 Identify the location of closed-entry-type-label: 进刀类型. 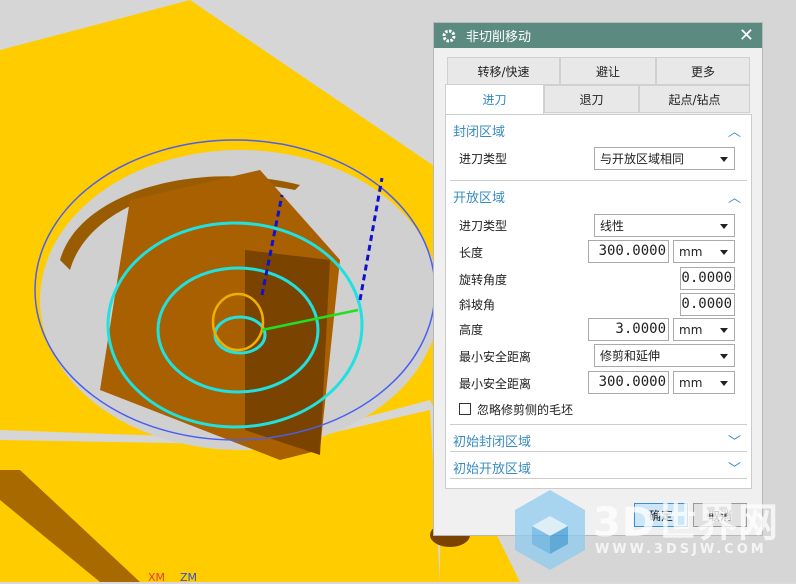
(483, 159).